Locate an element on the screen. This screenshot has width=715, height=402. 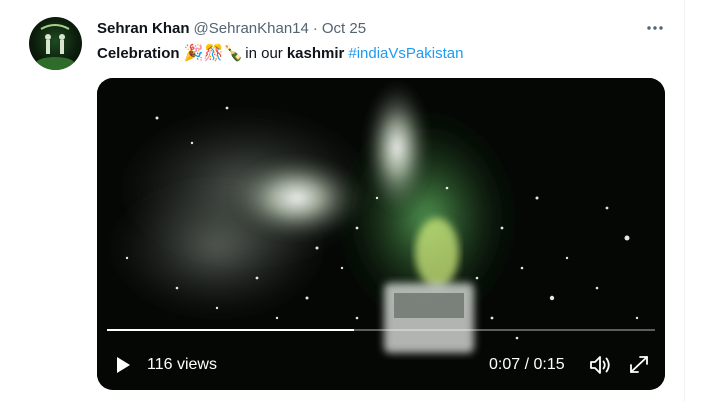
author-name: Sehran Khan is located at coordinates (143, 28).